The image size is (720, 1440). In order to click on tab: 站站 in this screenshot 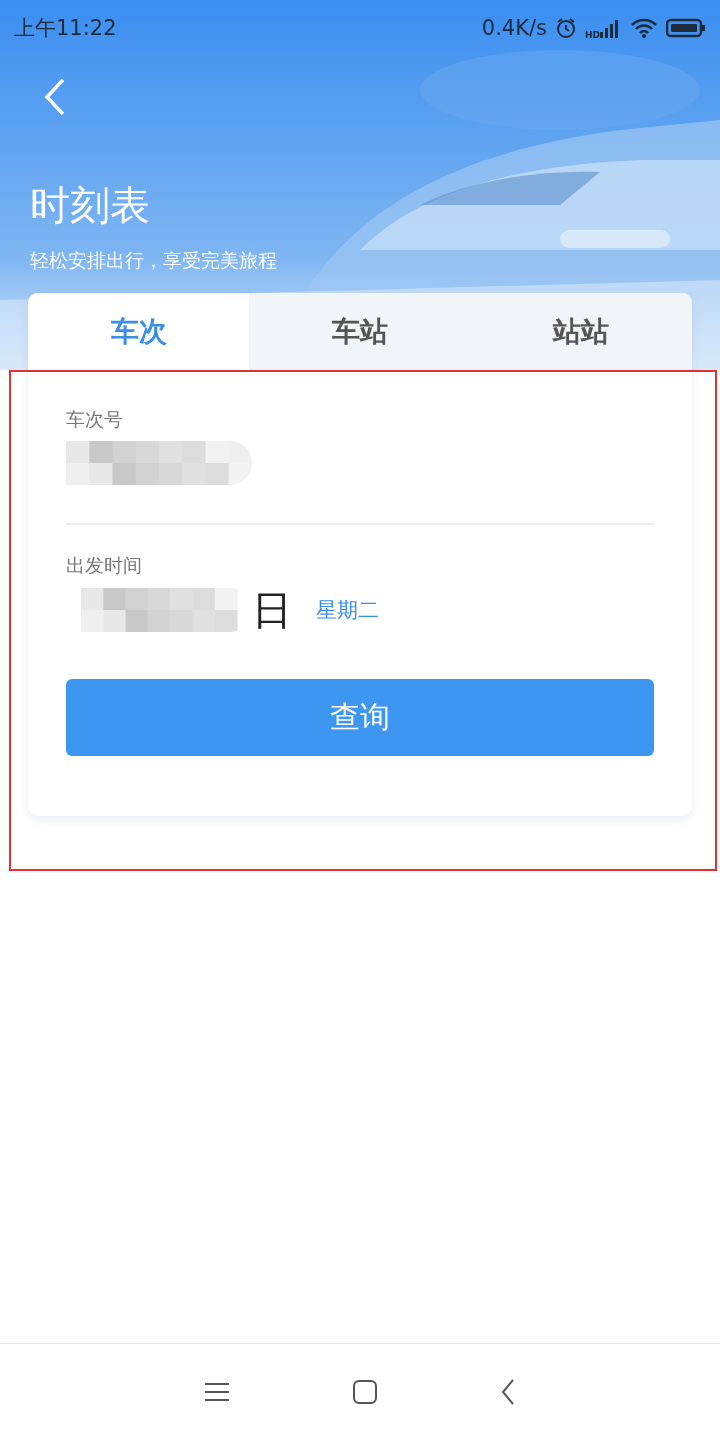, I will do `click(581, 332)`.